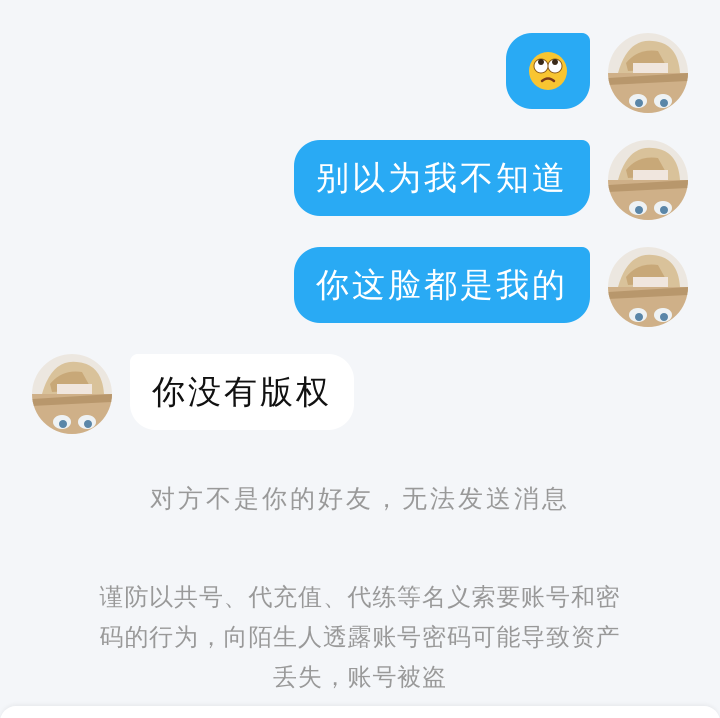  What do you see at coordinates (360, 499) in the screenshot?
I see `system-notice: 对方不是你的好友，无法发送消息` at bounding box center [360, 499].